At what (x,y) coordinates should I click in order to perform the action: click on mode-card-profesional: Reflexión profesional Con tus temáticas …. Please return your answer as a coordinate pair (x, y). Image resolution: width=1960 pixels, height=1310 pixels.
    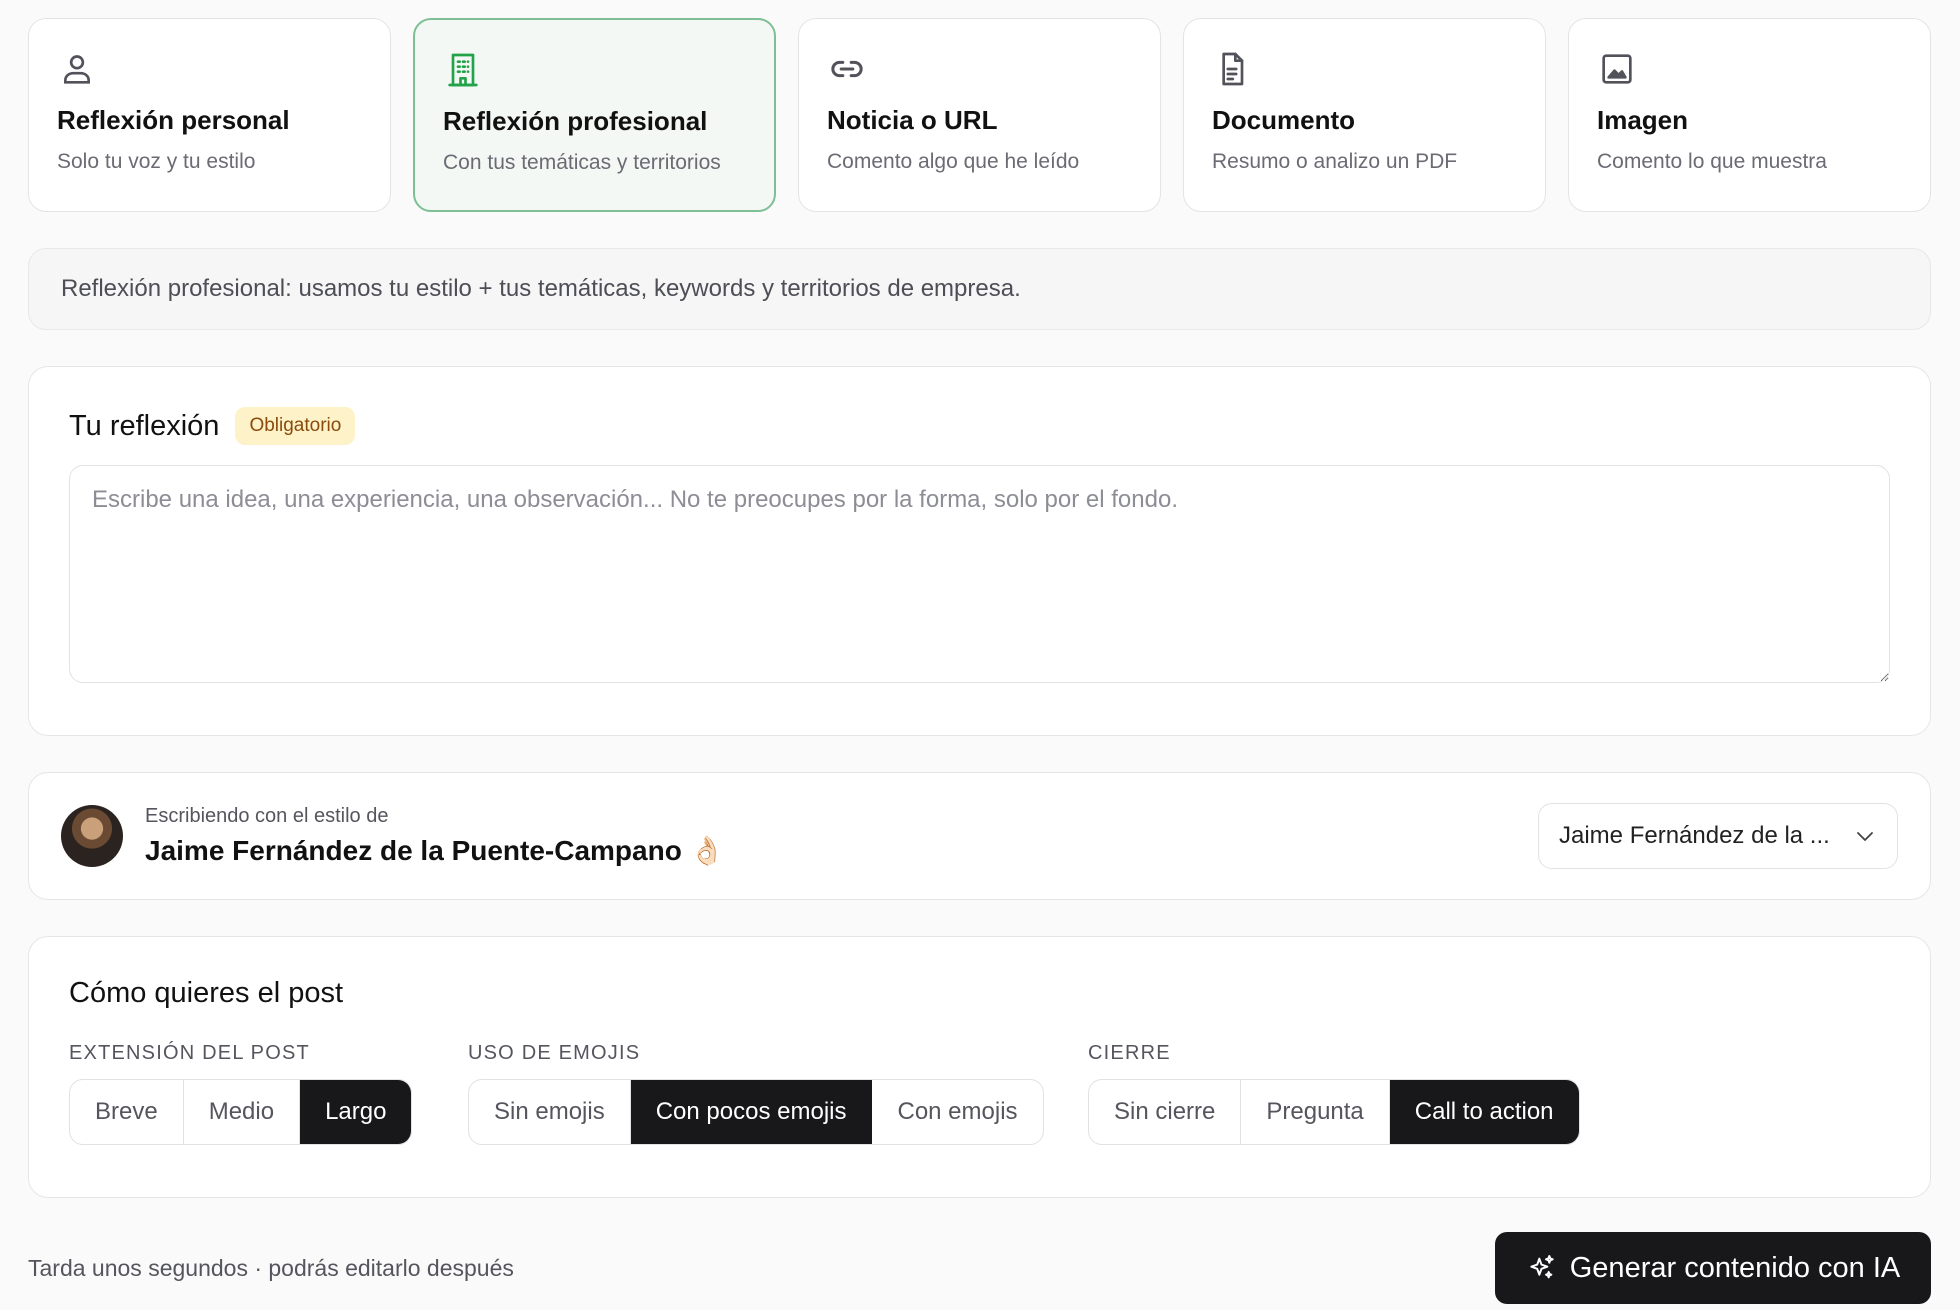
    Looking at the image, I should click on (594, 115).